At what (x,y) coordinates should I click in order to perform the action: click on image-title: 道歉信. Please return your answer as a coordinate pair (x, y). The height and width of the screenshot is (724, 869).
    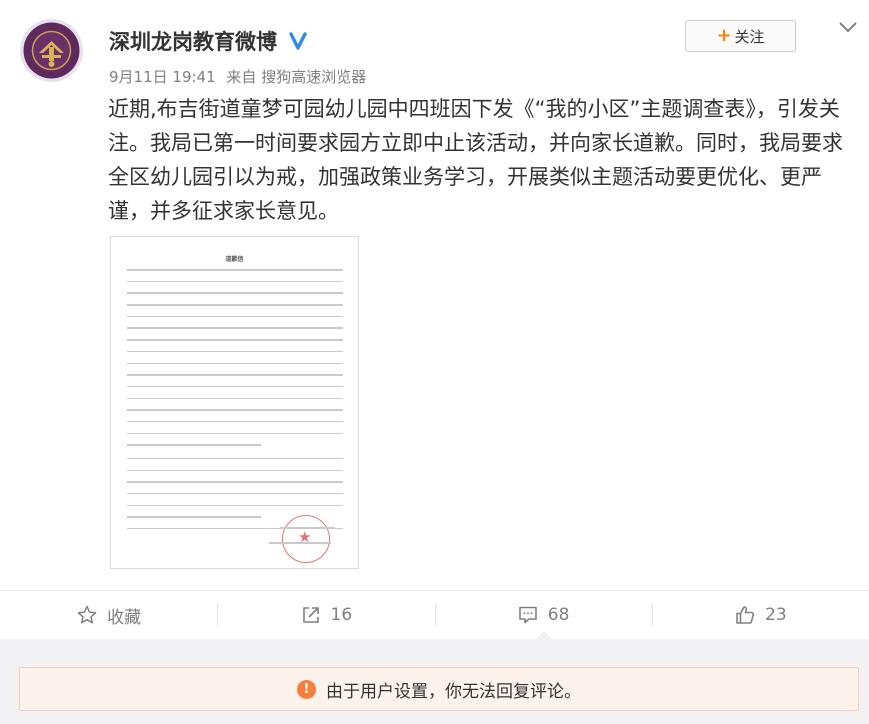
    Looking at the image, I should click on (234, 259).